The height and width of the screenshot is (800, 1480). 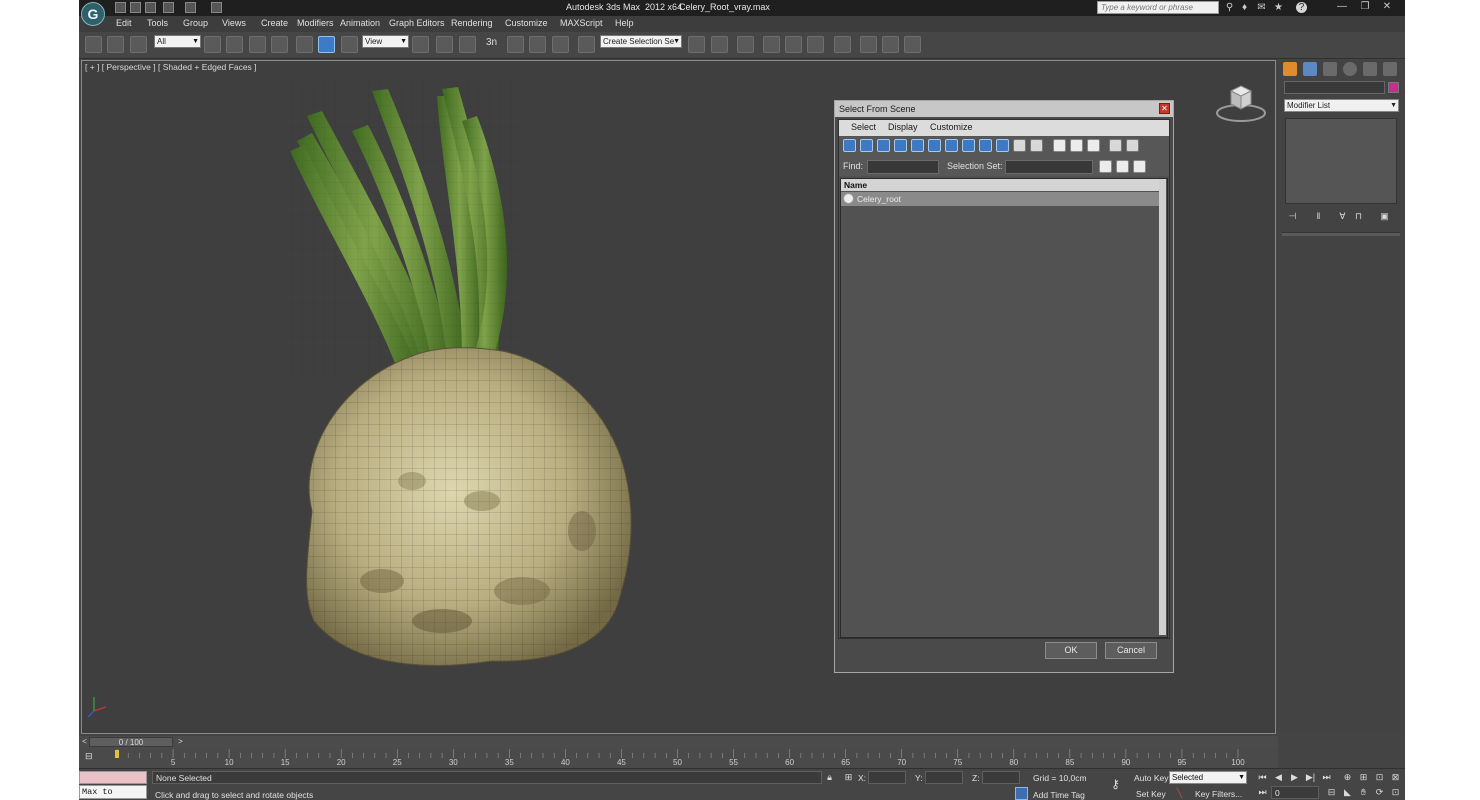 What do you see at coordinates (1330, 69) in the screenshot?
I see `hierarchy-tab-icon` at bounding box center [1330, 69].